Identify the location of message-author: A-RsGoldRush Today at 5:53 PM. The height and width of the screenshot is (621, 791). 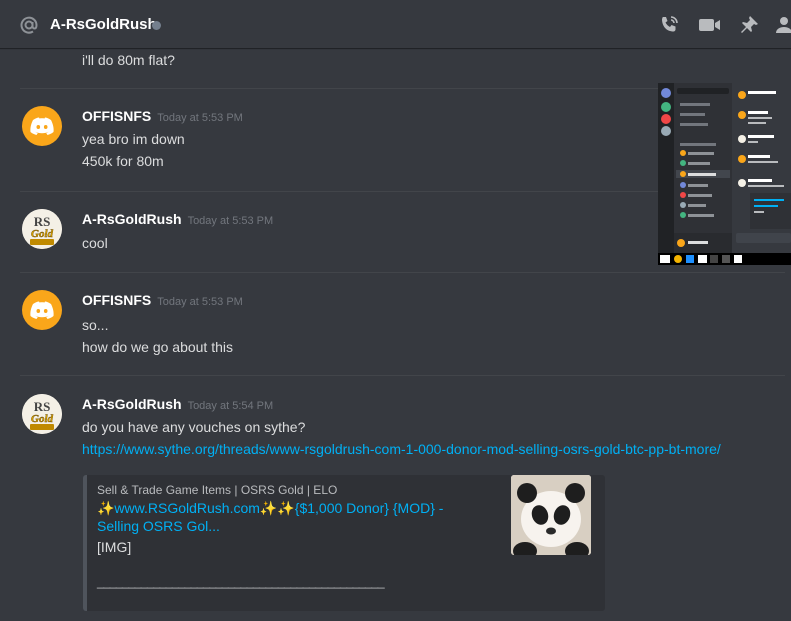
(177, 219).